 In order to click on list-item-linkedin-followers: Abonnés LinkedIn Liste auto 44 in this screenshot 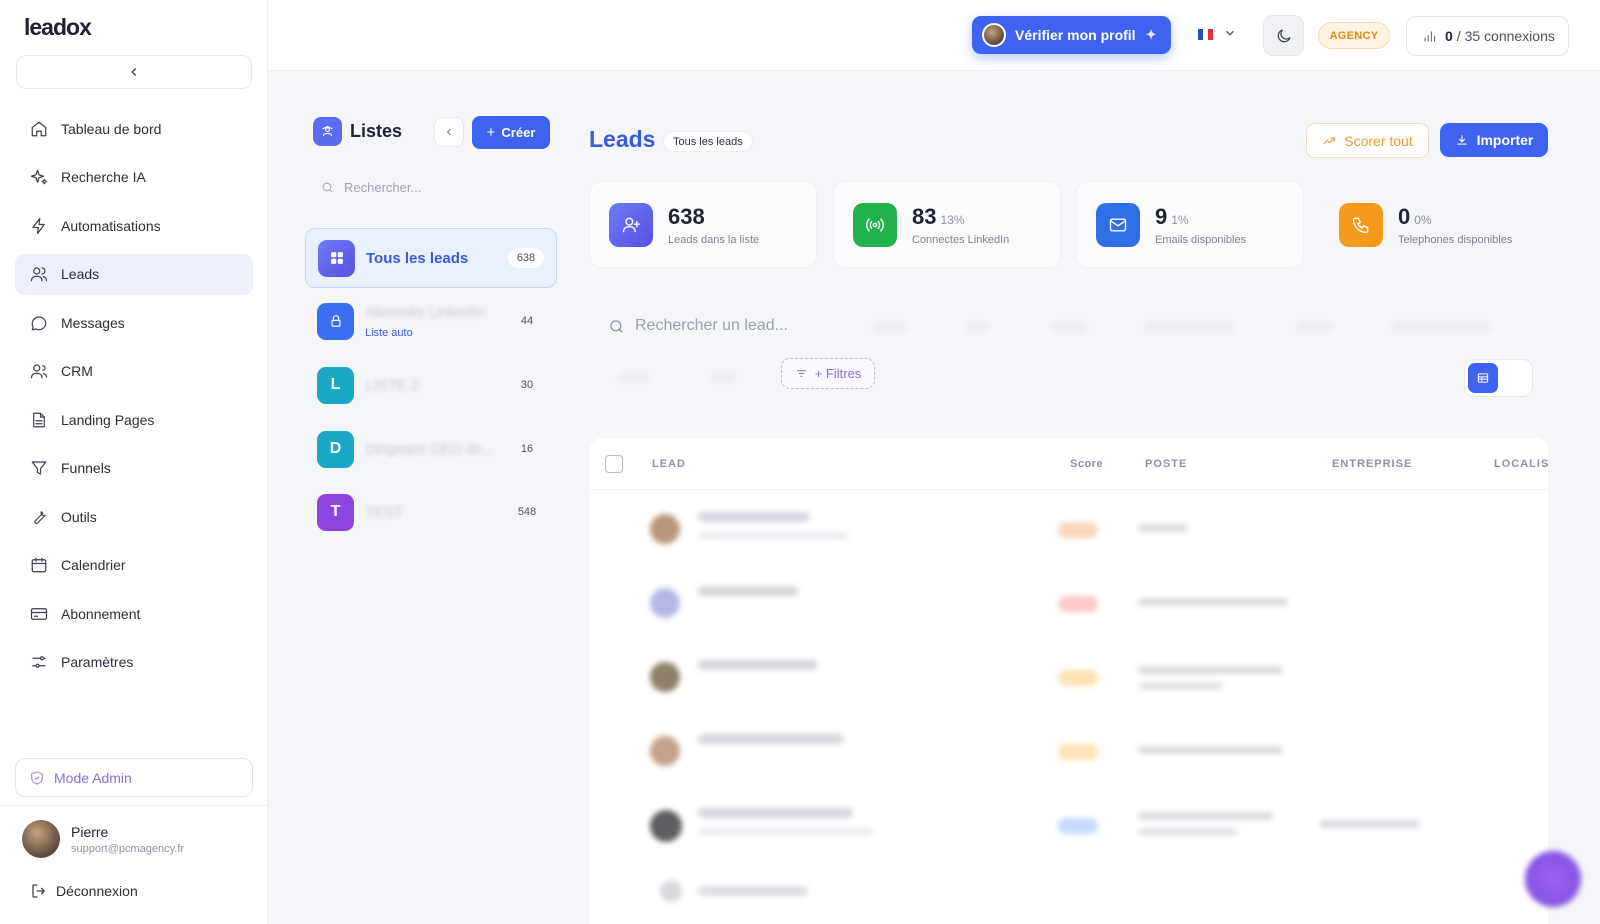, I will do `click(431, 321)`.